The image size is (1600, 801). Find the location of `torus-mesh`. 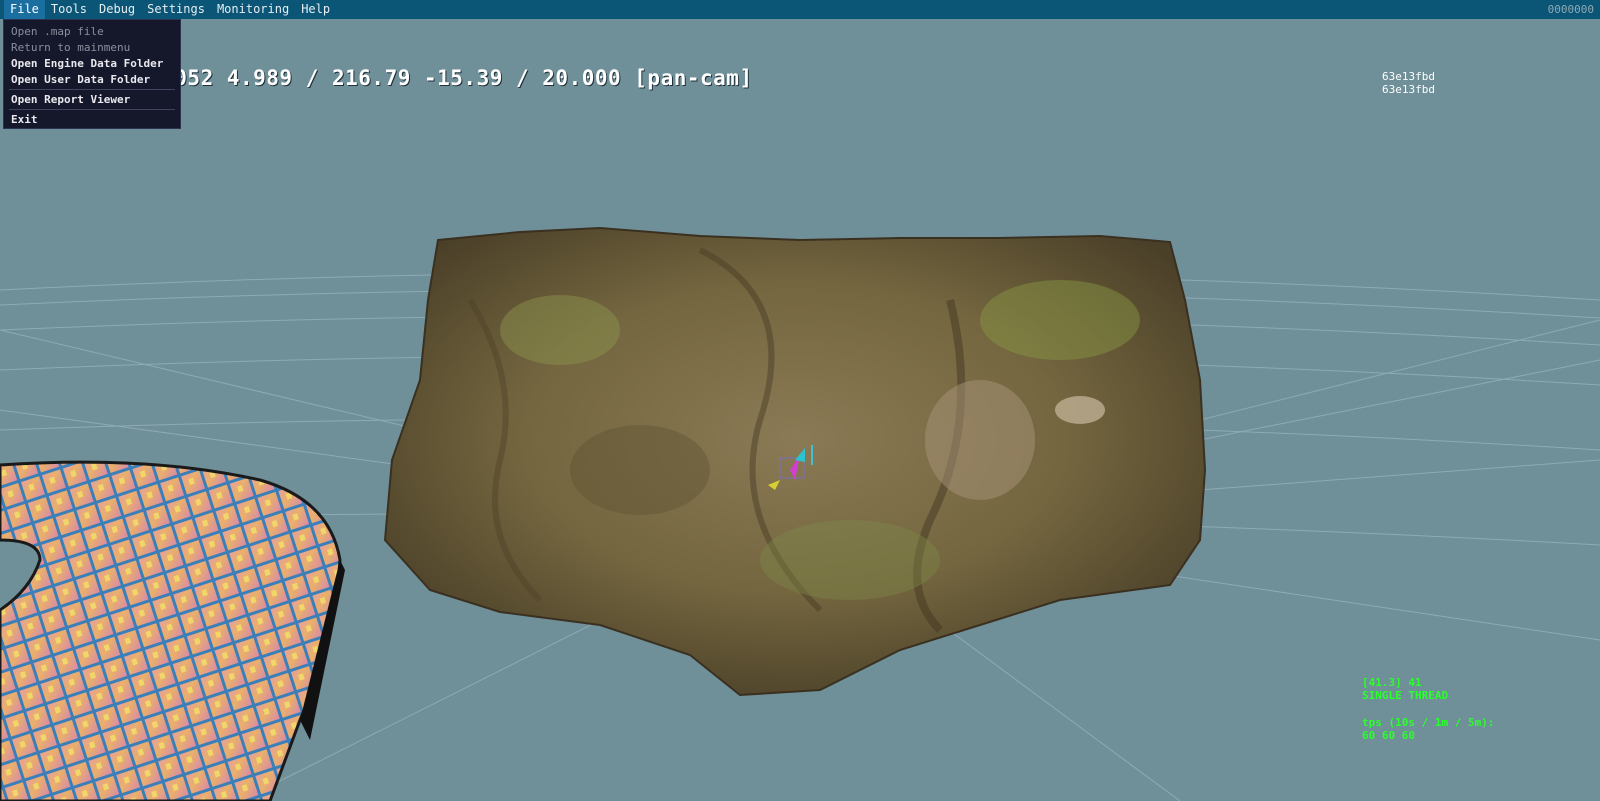

torus-mesh is located at coordinates (172, 630).